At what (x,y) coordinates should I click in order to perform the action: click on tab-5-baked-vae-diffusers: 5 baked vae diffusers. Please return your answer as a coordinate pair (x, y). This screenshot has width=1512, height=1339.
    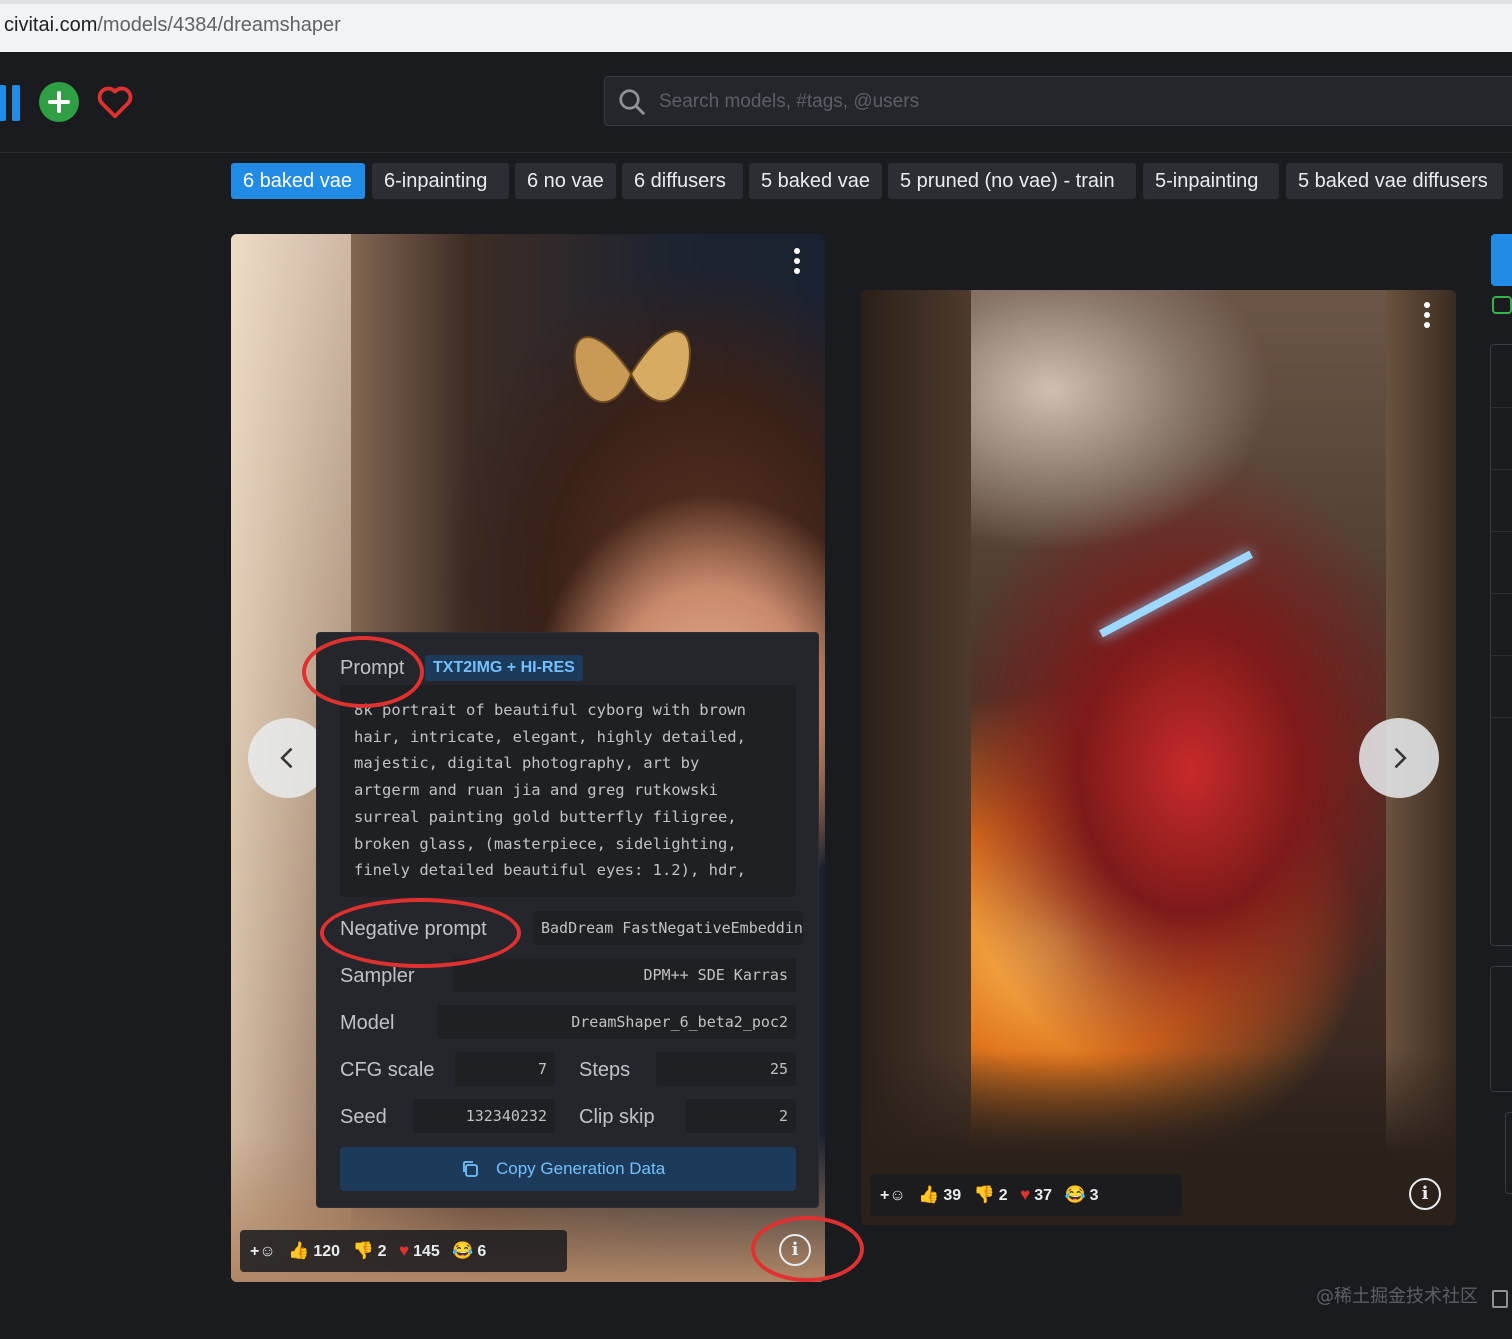
    Looking at the image, I should click on (1394, 181).